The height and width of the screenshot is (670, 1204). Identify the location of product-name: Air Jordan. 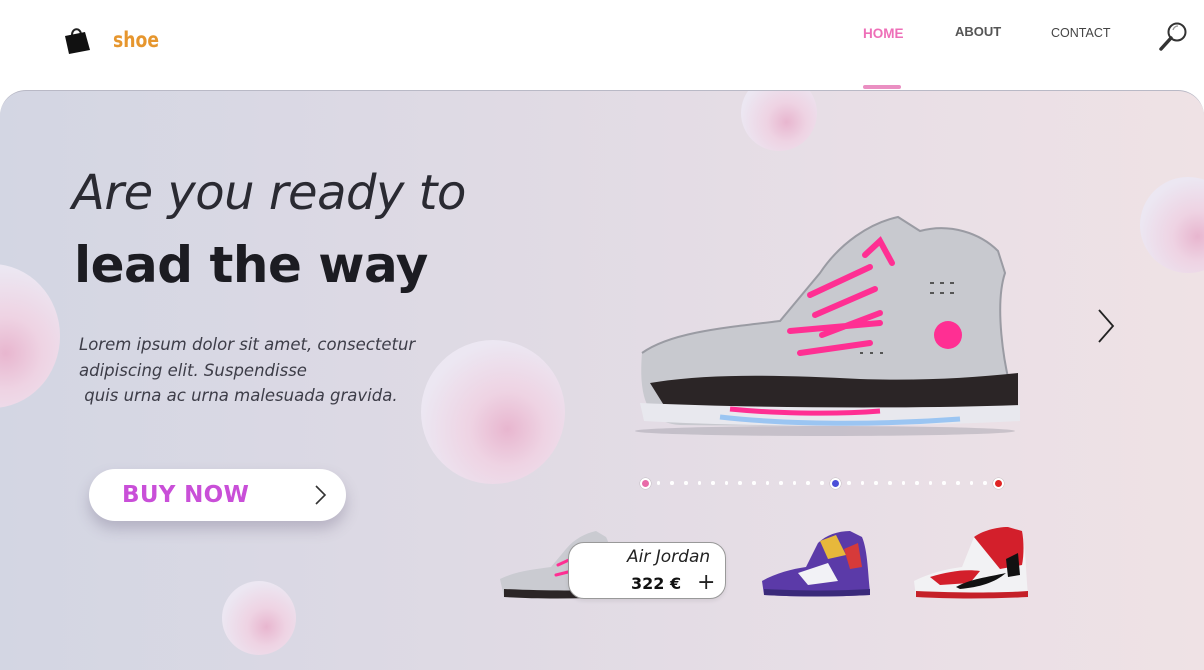
(669, 557).